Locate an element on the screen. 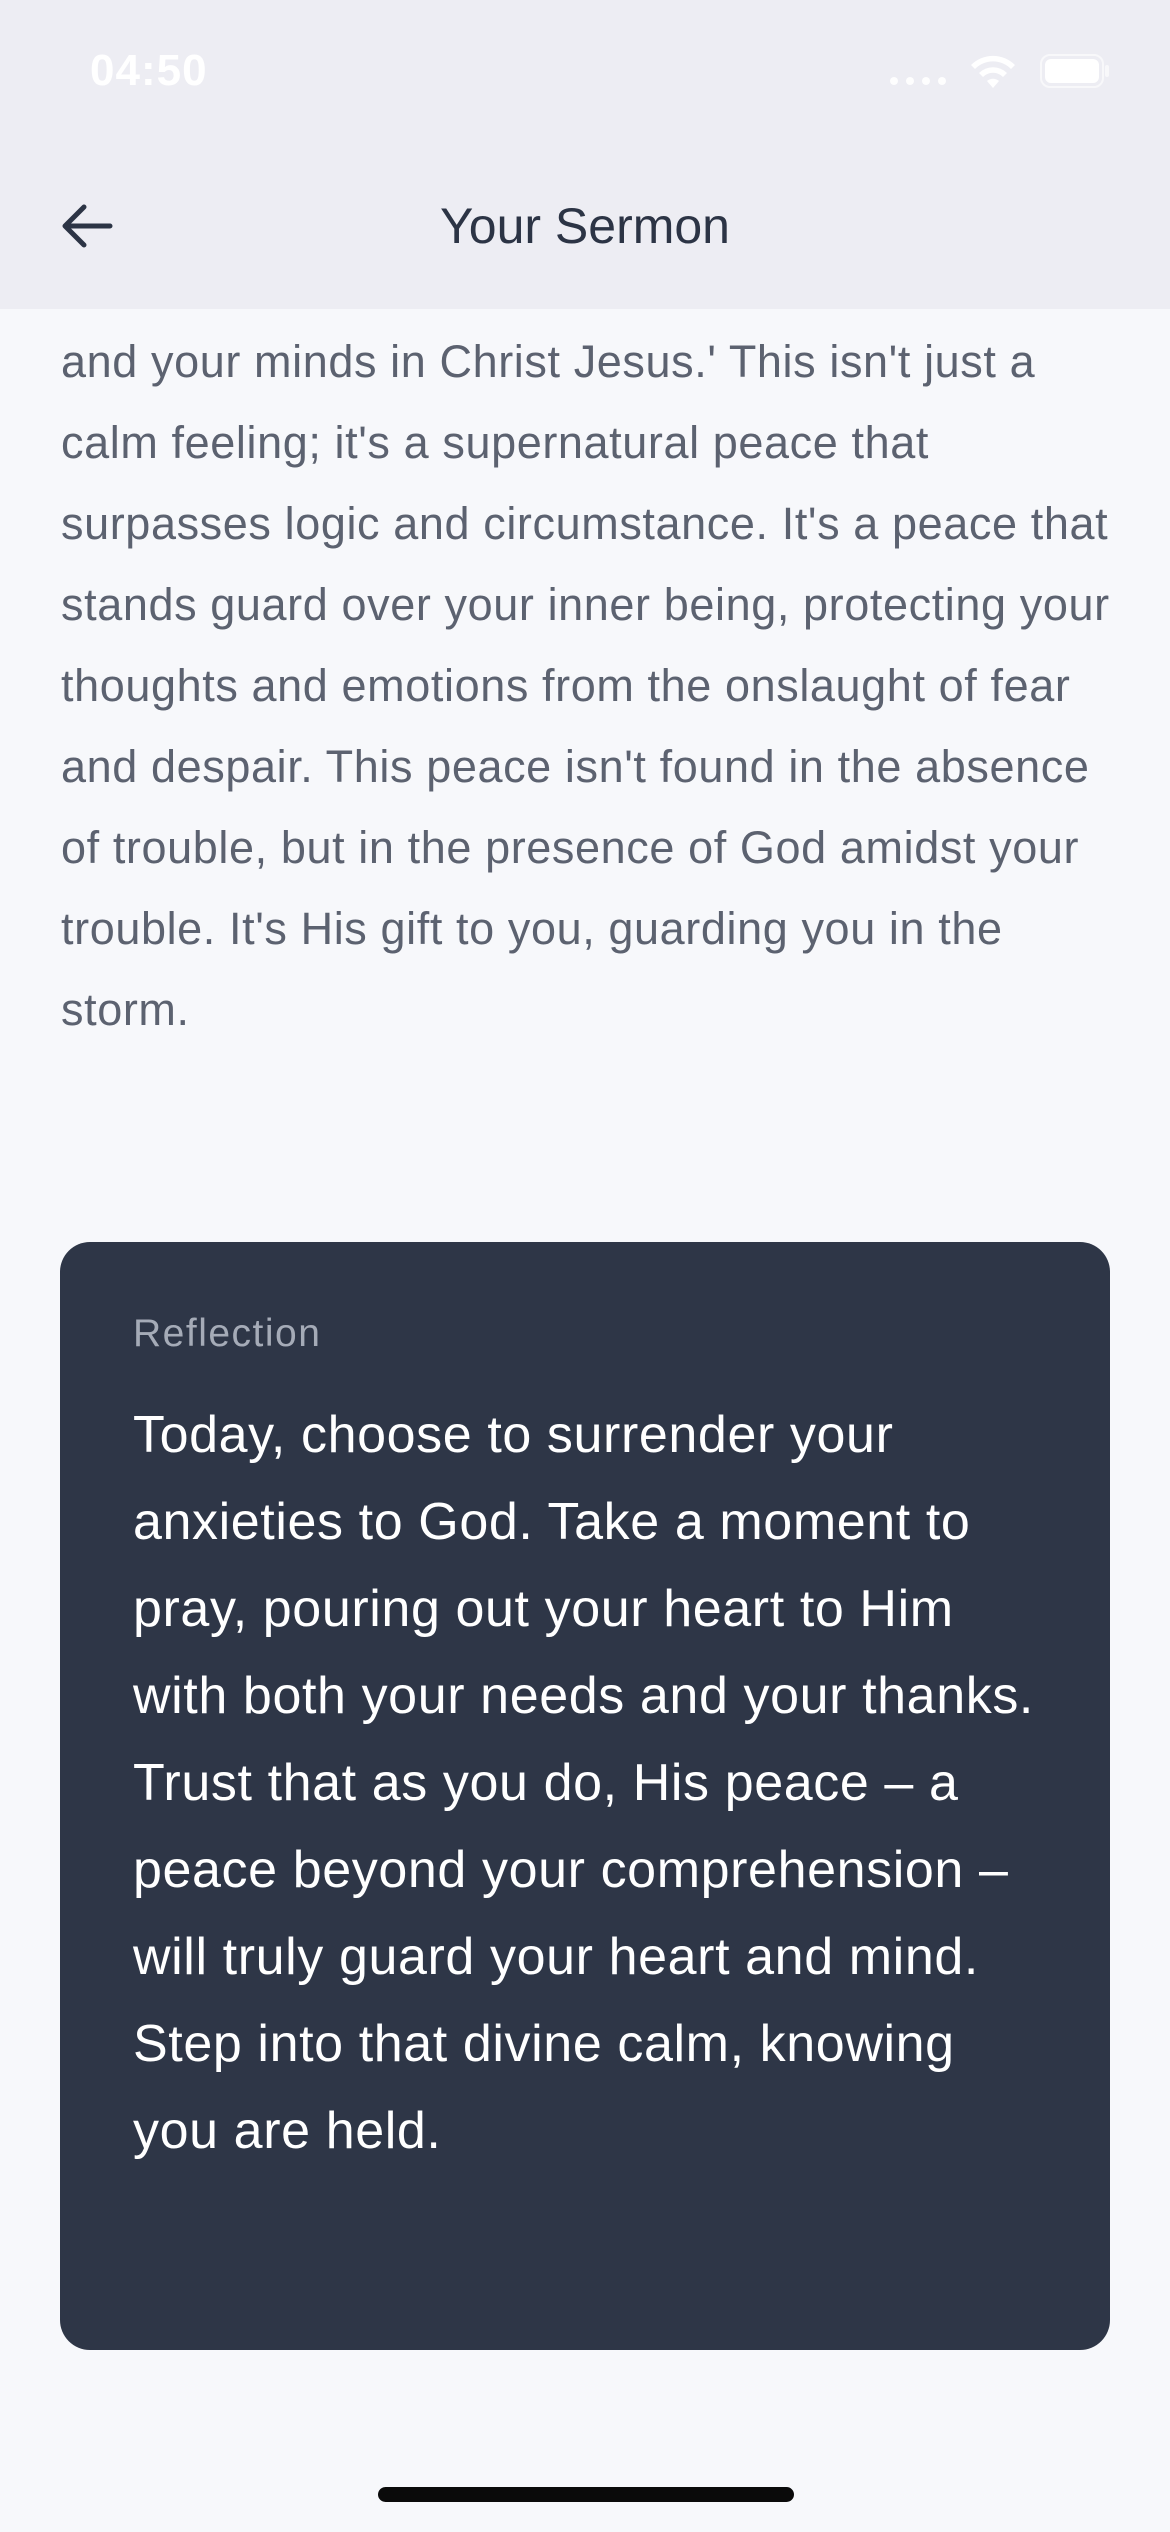 Image resolution: width=1170 pixels, height=2532 pixels. wifi-icon is located at coordinates (993, 71).